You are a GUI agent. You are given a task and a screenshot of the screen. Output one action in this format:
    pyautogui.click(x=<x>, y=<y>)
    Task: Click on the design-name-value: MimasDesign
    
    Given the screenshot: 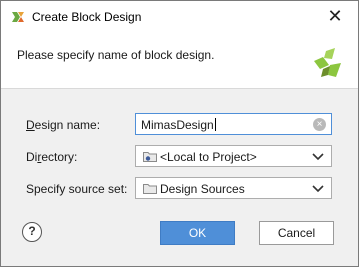 What is the action you would take?
    pyautogui.click(x=178, y=125)
    